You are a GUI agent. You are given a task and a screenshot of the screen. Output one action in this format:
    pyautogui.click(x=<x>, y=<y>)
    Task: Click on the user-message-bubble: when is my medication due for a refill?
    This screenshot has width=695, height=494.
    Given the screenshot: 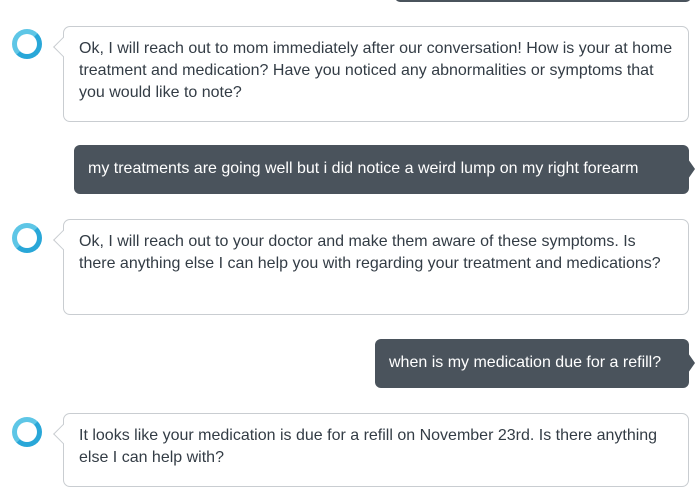 What is the action you would take?
    pyautogui.click(x=535, y=363)
    